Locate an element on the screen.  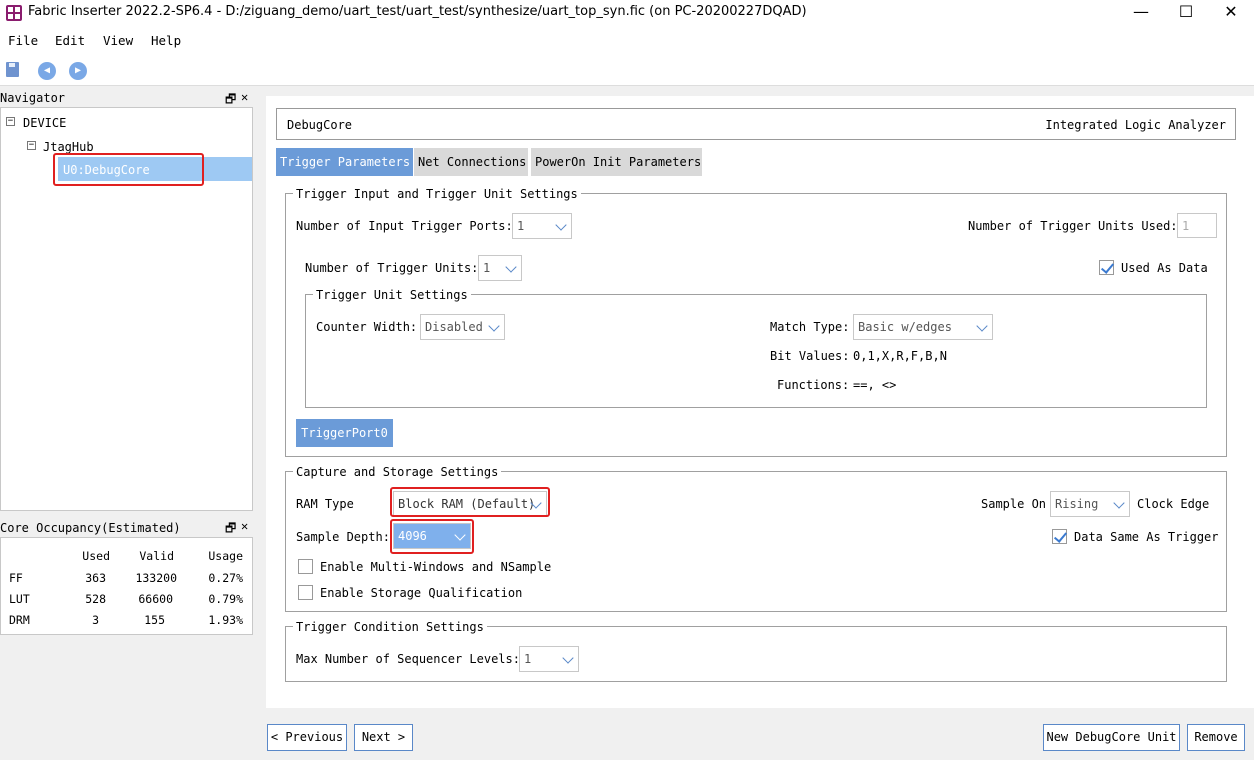
core-header: DebugCore Integrated Logic Analyzer is located at coordinates (756, 124).